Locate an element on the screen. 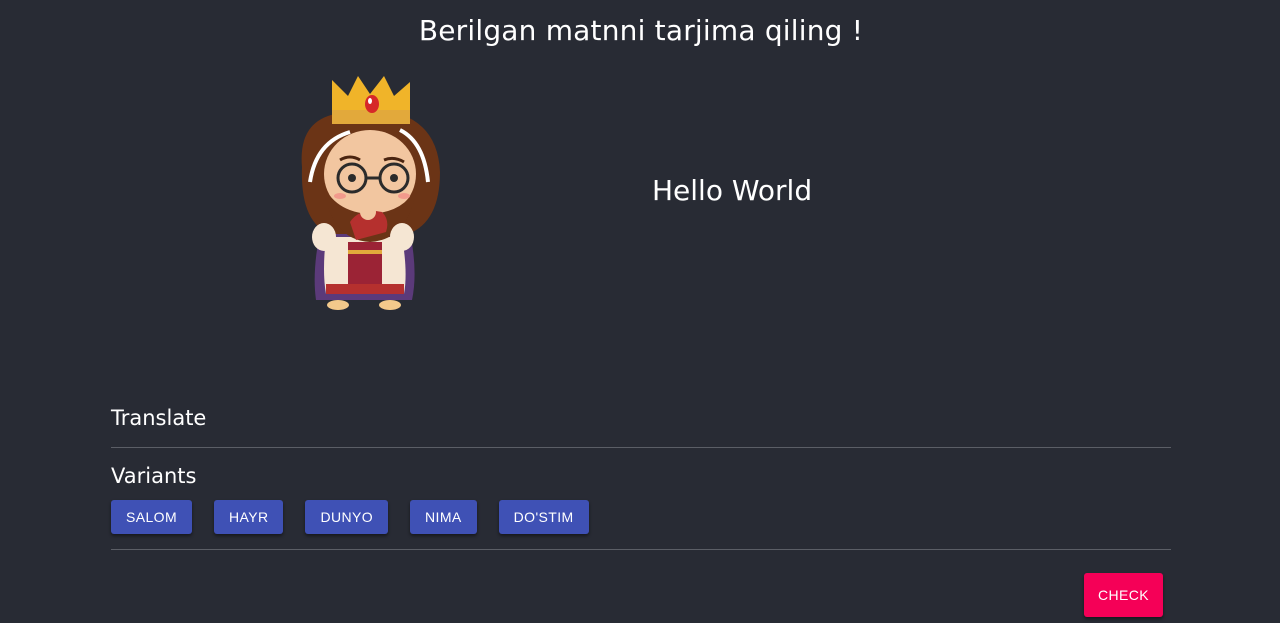 The image size is (1280, 623). variants-list: SALOM HAYR DUNYO NIMA DO'STIM is located at coordinates (350, 517).